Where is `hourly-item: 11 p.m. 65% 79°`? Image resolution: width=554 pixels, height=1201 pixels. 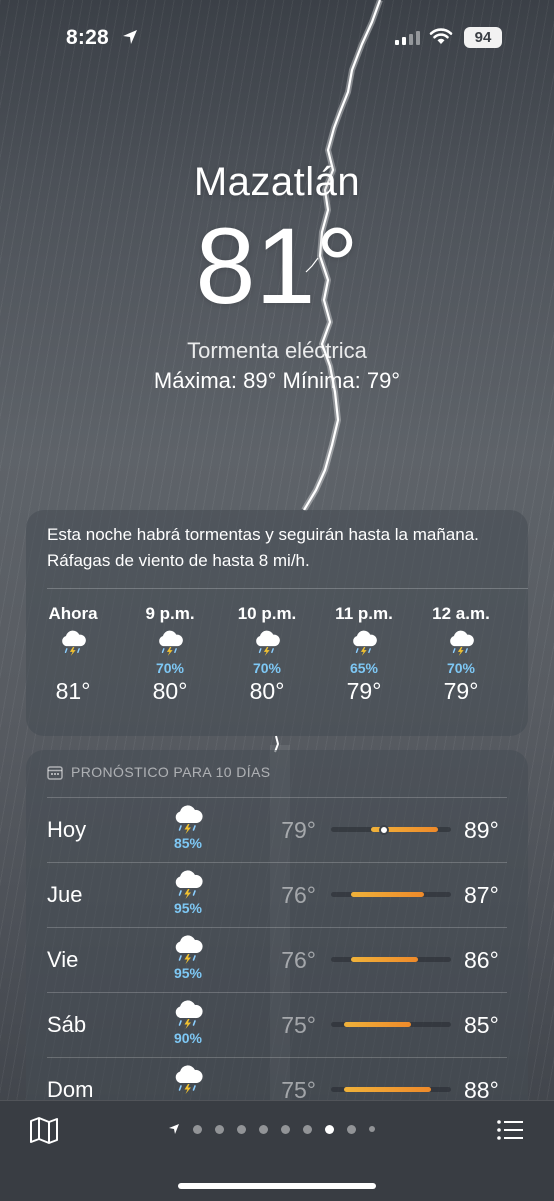 hourly-item: 11 p.m. 65% 79° is located at coordinates (364, 654).